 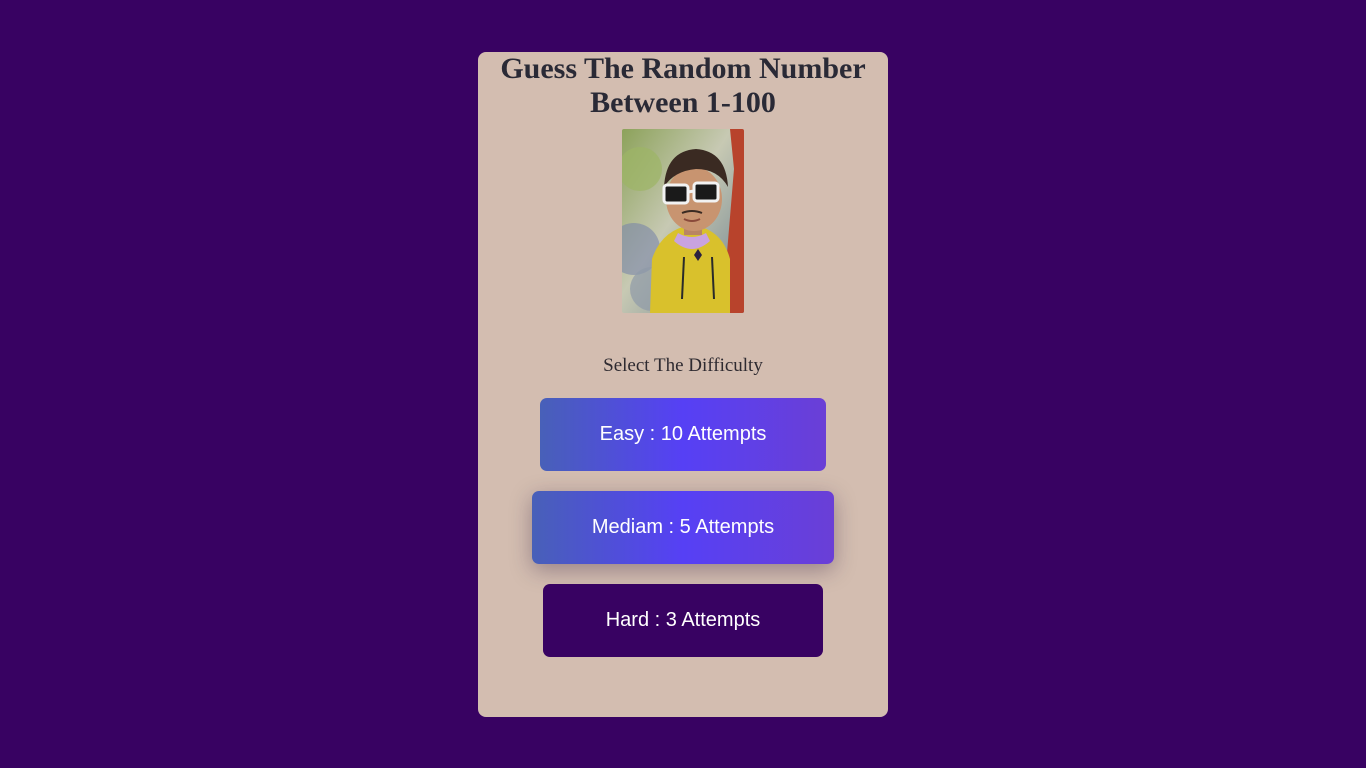 What do you see at coordinates (683, 434) in the screenshot?
I see `easy-difficulty-button: Easy : 10 Attempts` at bounding box center [683, 434].